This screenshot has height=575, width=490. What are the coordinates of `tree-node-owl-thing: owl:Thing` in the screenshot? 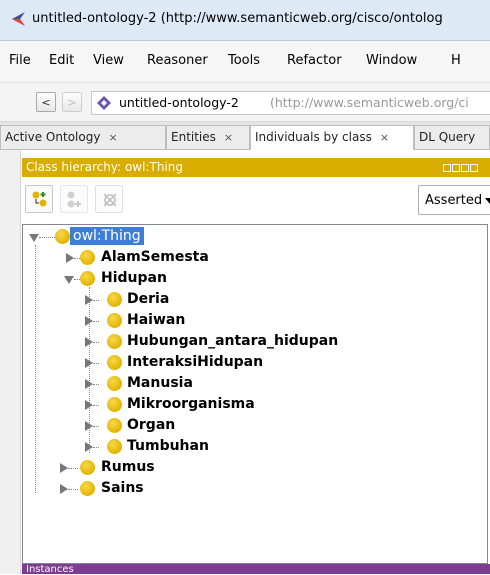 It's located at (173, 237).